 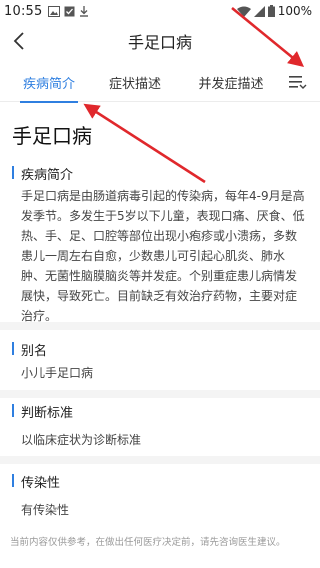 I want to click on back-button, so click(x=19, y=41).